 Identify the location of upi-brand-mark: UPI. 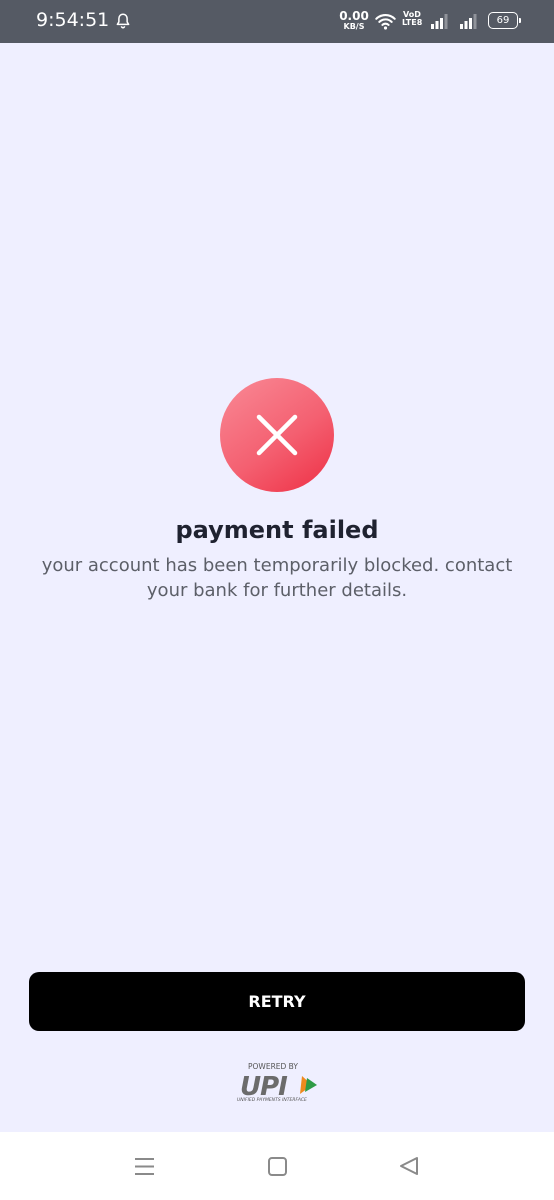
(278, 1085).